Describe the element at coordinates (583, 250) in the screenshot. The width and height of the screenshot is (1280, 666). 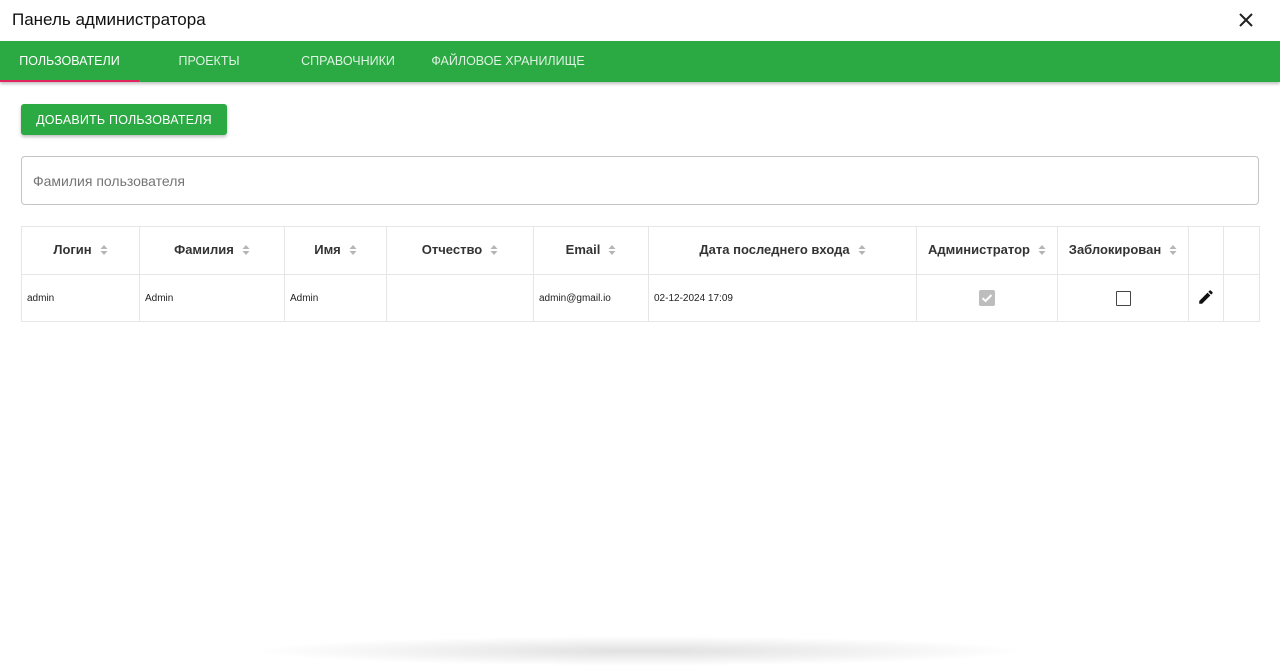
I see `column-header-label: Email` at that location.